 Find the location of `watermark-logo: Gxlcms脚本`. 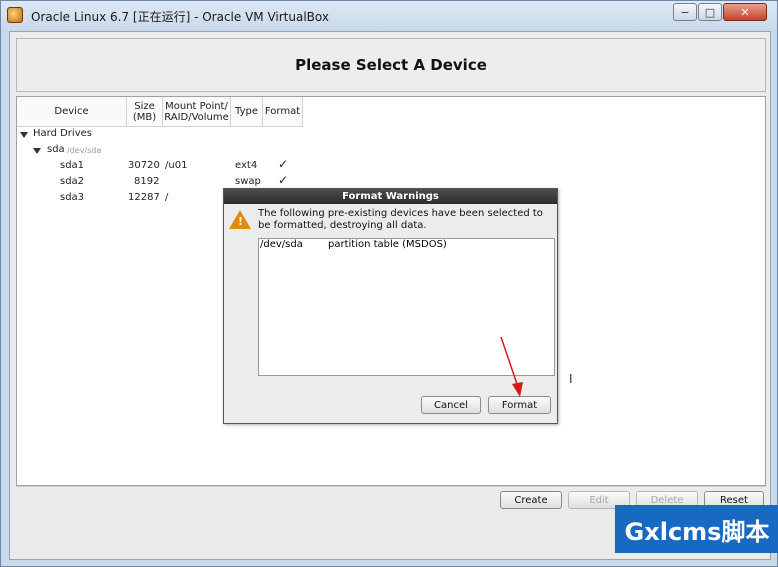

watermark-logo: Gxlcms脚本 is located at coordinates (696, 529).